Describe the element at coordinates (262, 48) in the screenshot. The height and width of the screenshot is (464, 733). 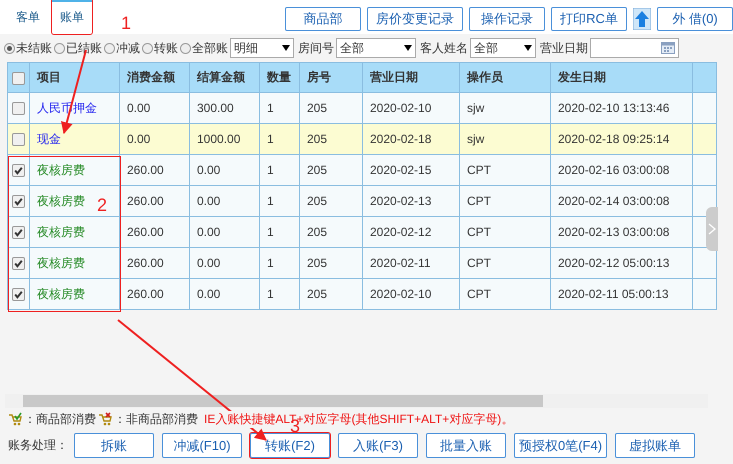
I see `dropdown: 明细` at that location.